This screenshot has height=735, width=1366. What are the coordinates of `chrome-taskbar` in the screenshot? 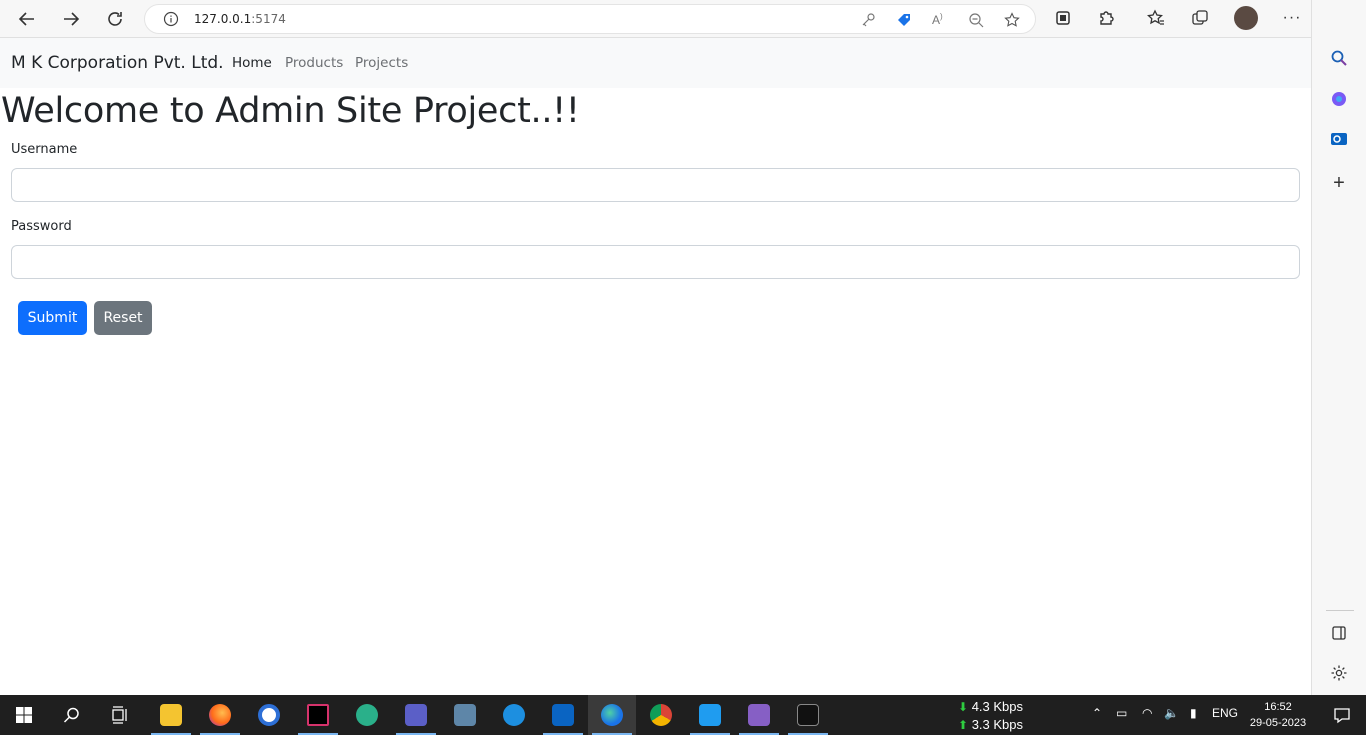 It's located at (661, 715).